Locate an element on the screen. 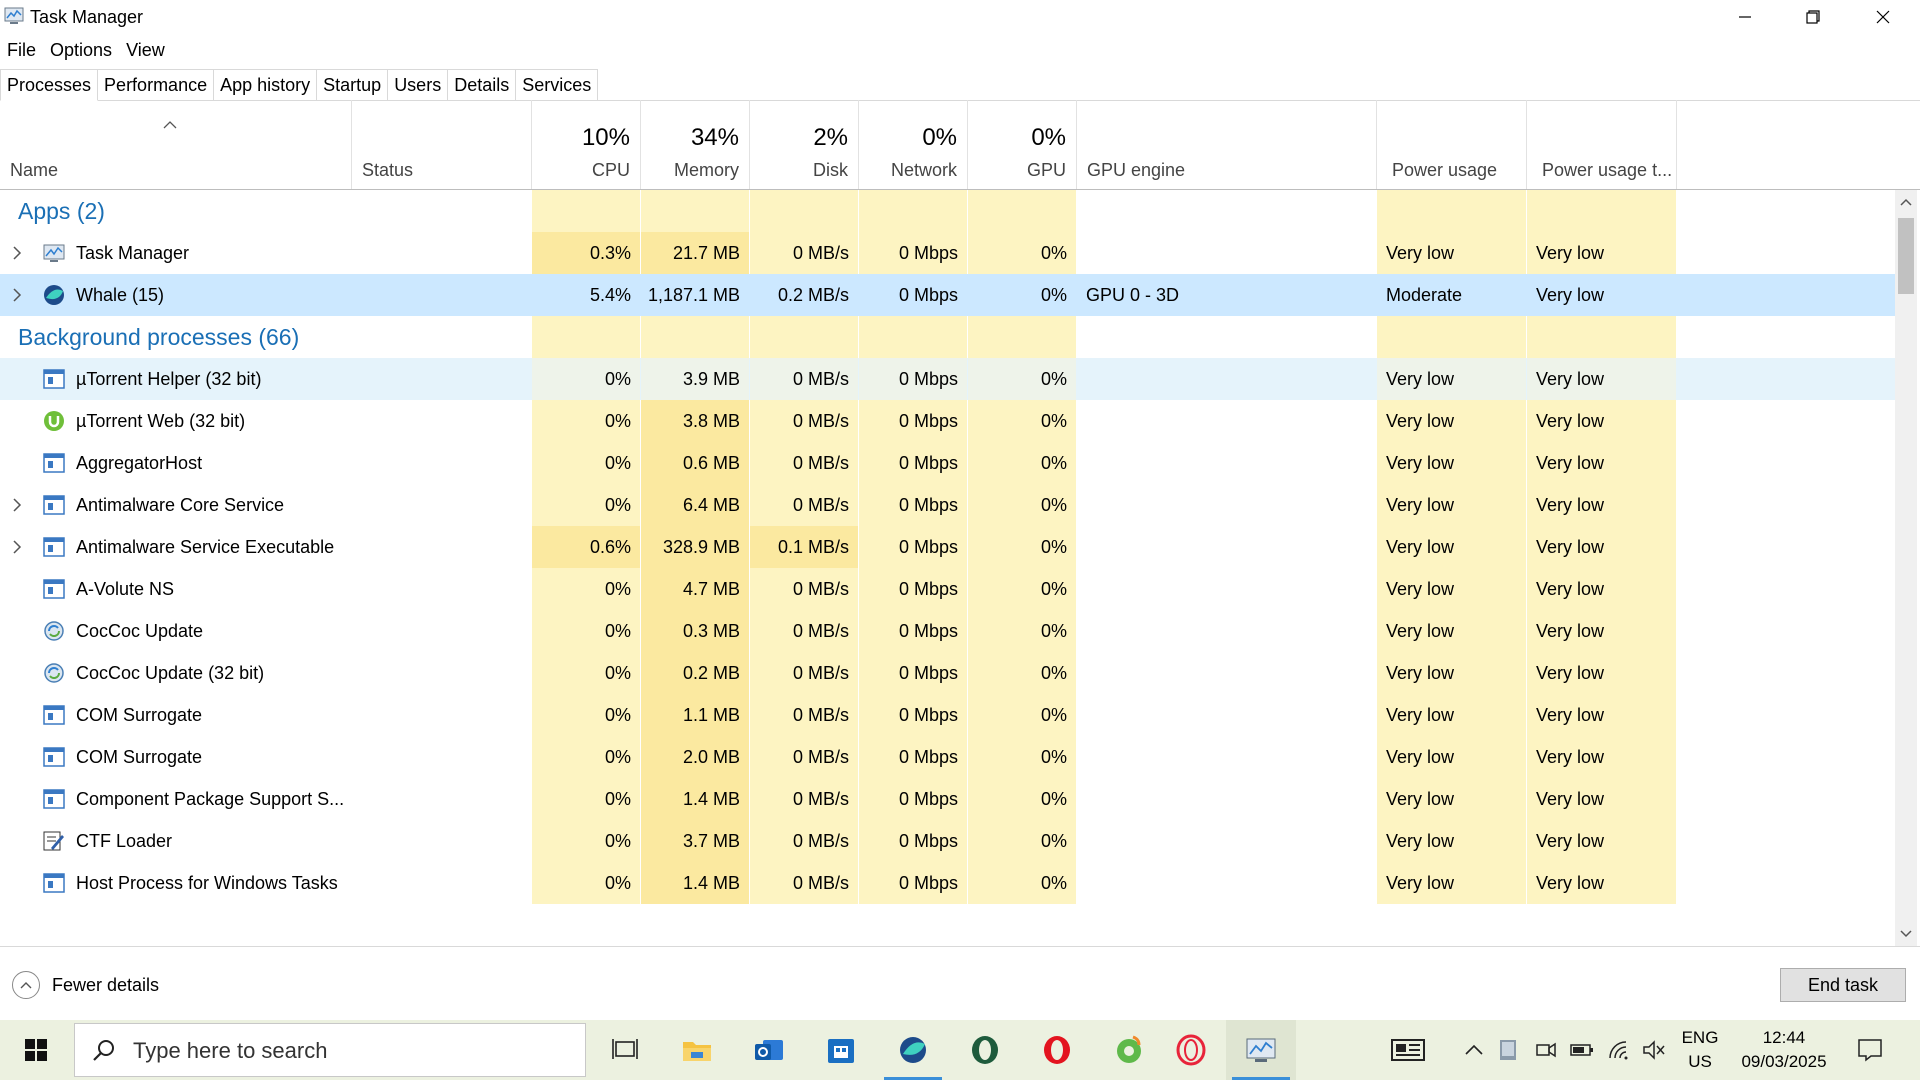 Image resolution: width=1920 pixels, height=1080 pixels. task-view-button is located at coordinates (625, 1050).